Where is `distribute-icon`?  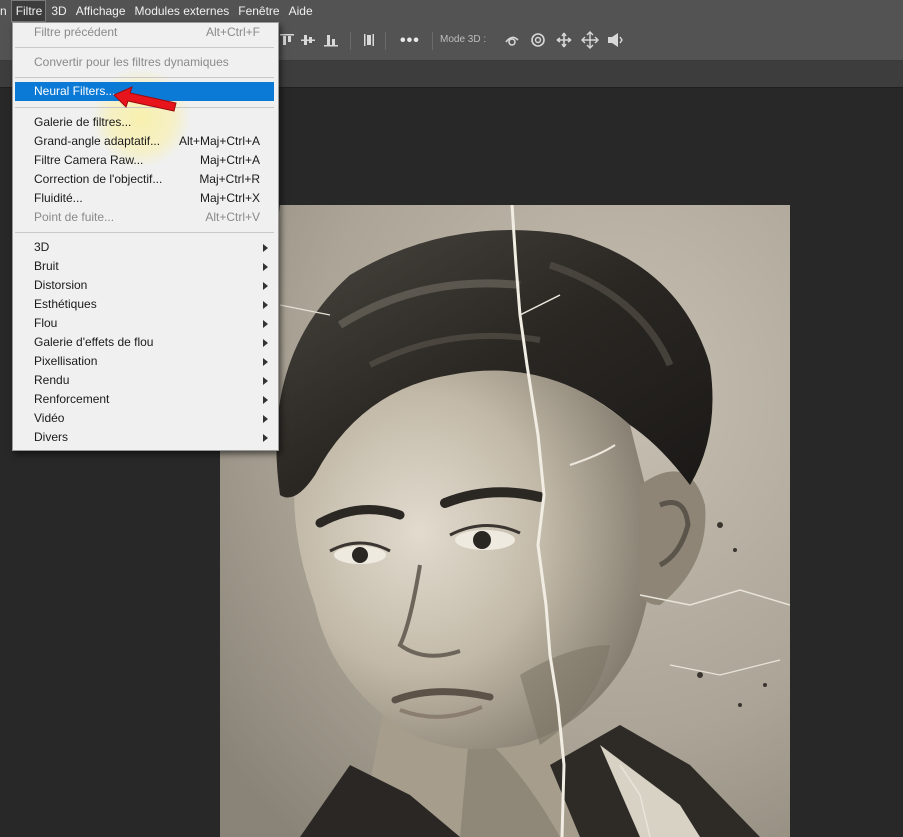 distribute-icon is located at coordinates (369, 40).